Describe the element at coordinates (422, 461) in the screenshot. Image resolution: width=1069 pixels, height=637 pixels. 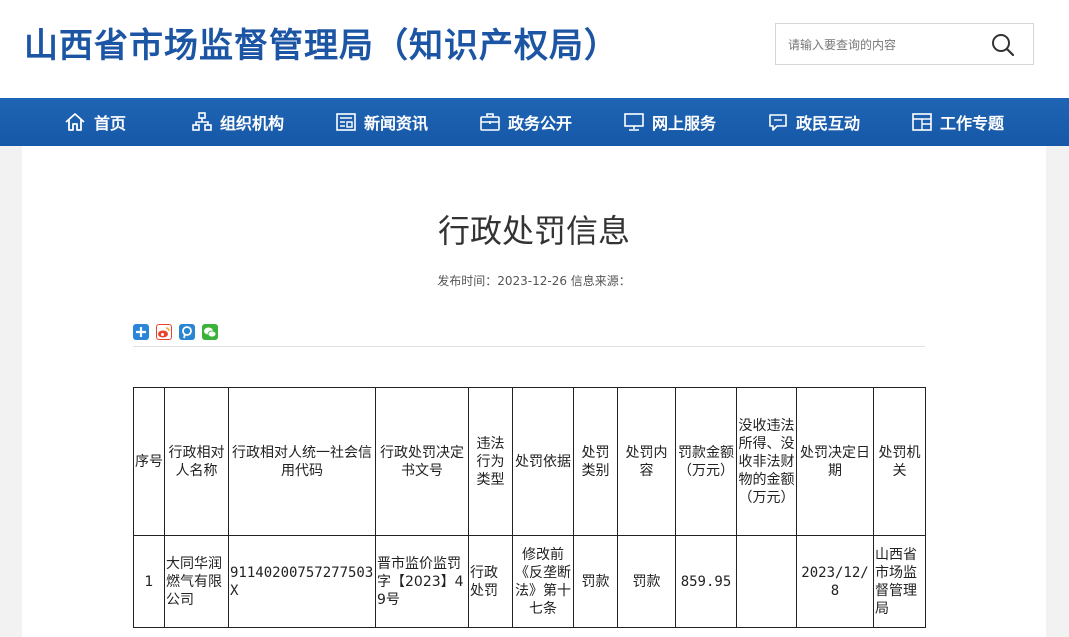
I see `table-header-cell: 行政处罚决定书文号` at that location.